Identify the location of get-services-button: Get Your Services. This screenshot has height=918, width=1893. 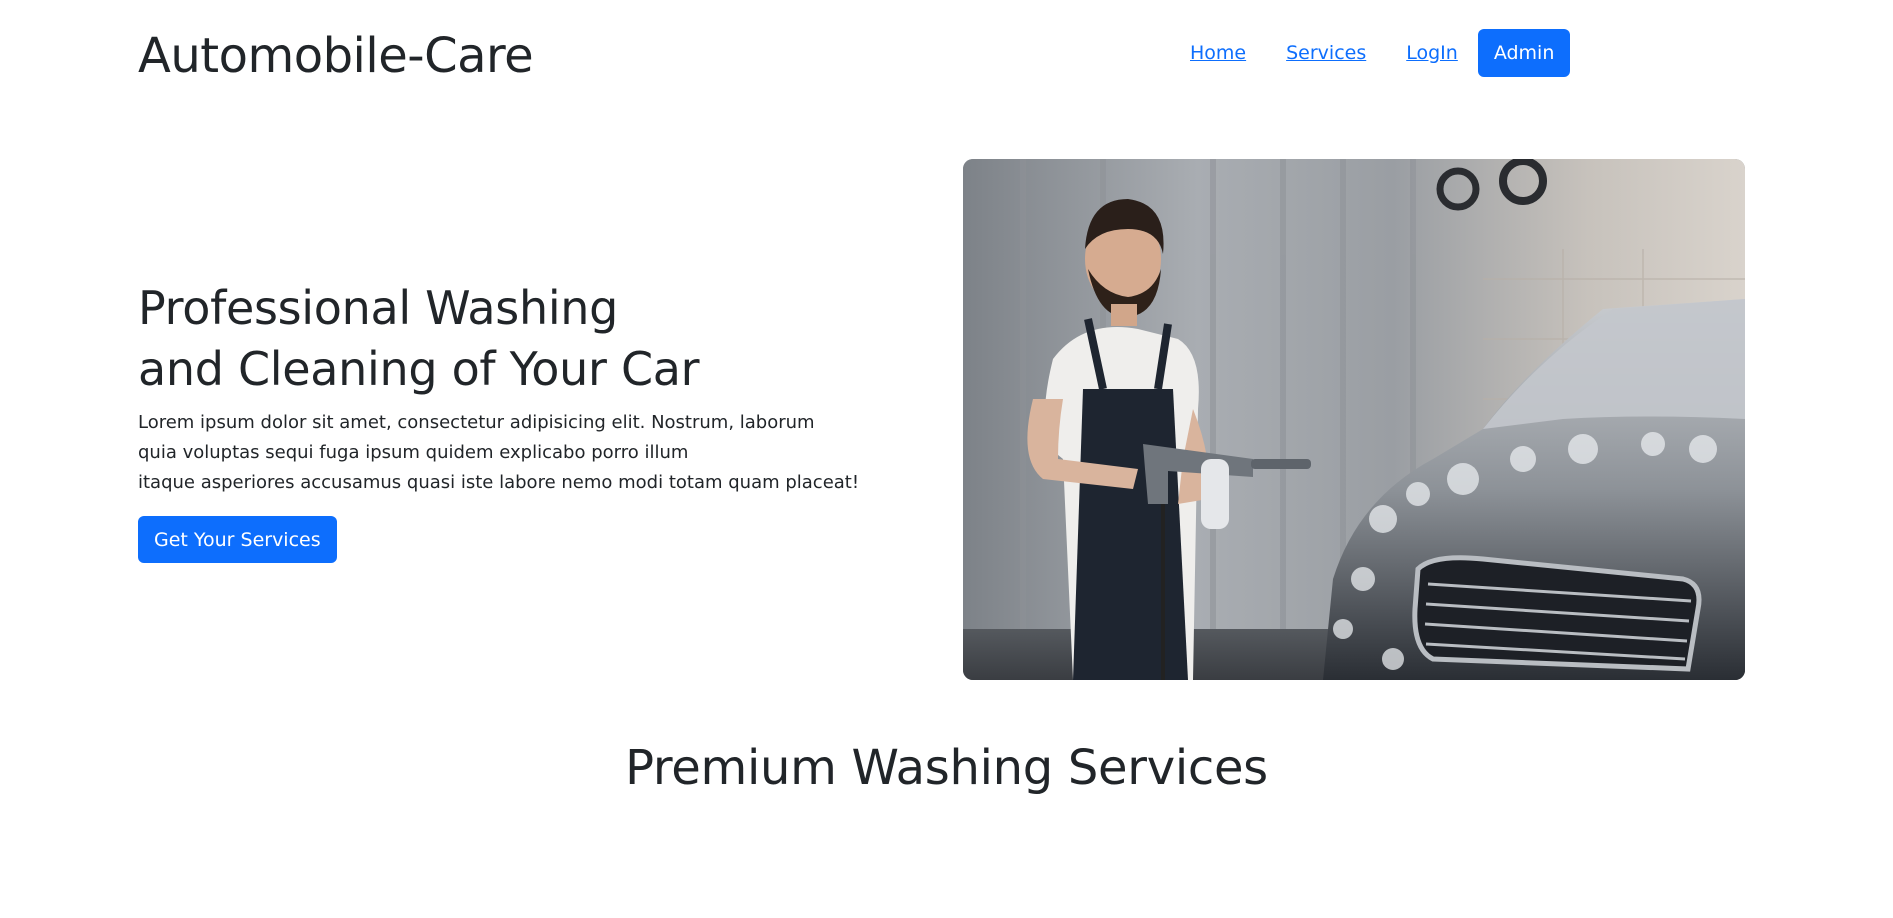
(237, 539).